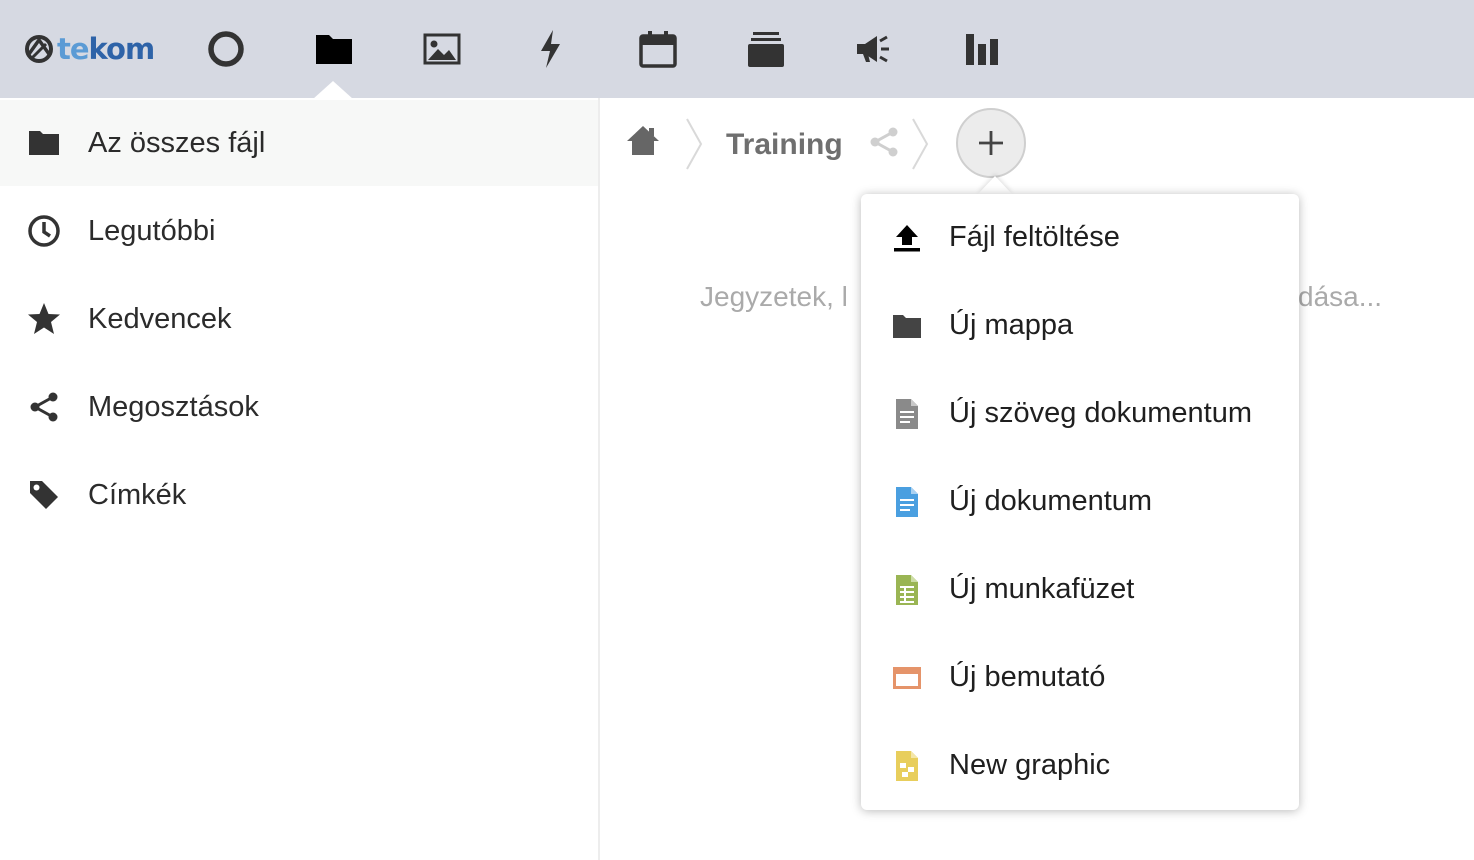 This screenshot has height=860, width=1474. What do you see at coordinates (173, 406) in the screenshot?
I see `sidebar-item-label: Megosztások` at bounding box center [173, 406].